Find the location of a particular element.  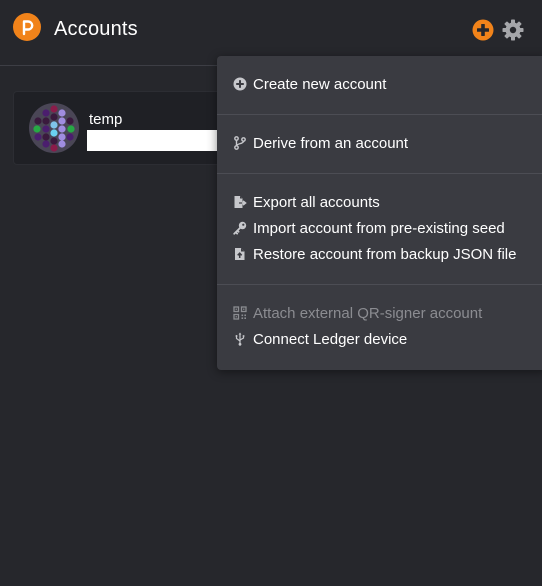

menu-item-label: Attach external QR-signer account is located at coordinates (368, 313).